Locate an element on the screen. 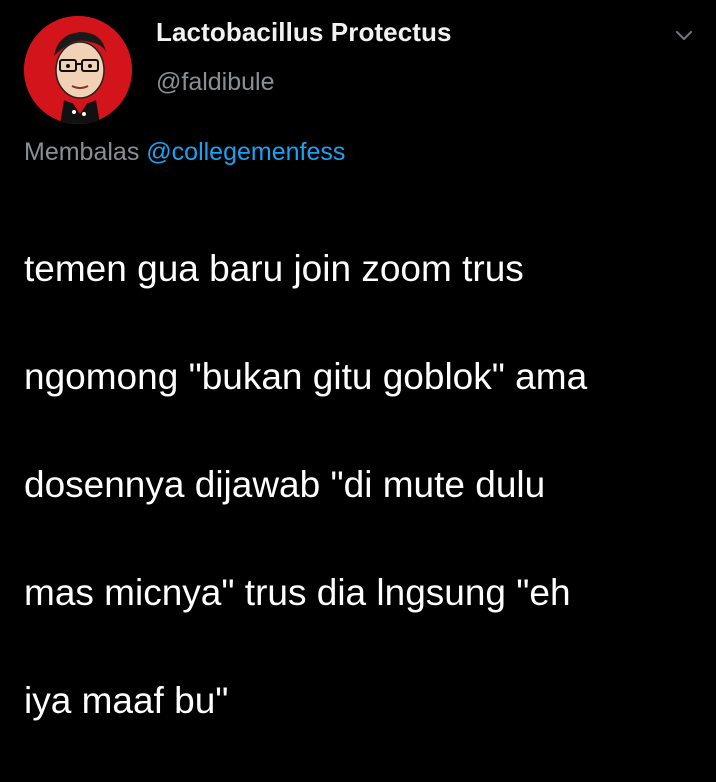 This screenshot has height=782, width=716. author-handle: @faldibule is located at coordinates (215, 82).